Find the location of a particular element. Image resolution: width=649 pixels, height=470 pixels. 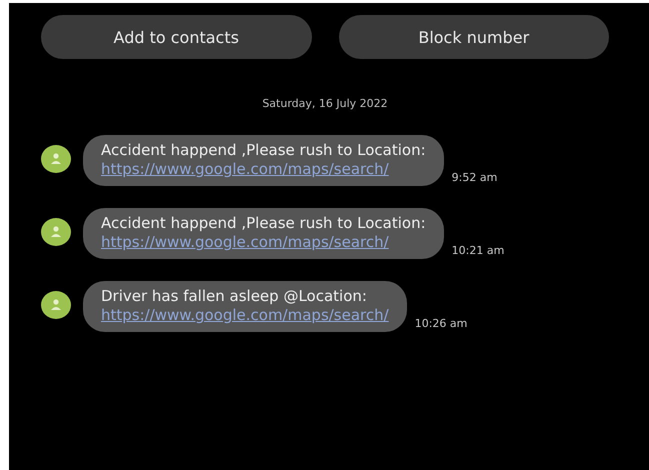

action-button: Add to contacts is located at coordinates (176, 37).